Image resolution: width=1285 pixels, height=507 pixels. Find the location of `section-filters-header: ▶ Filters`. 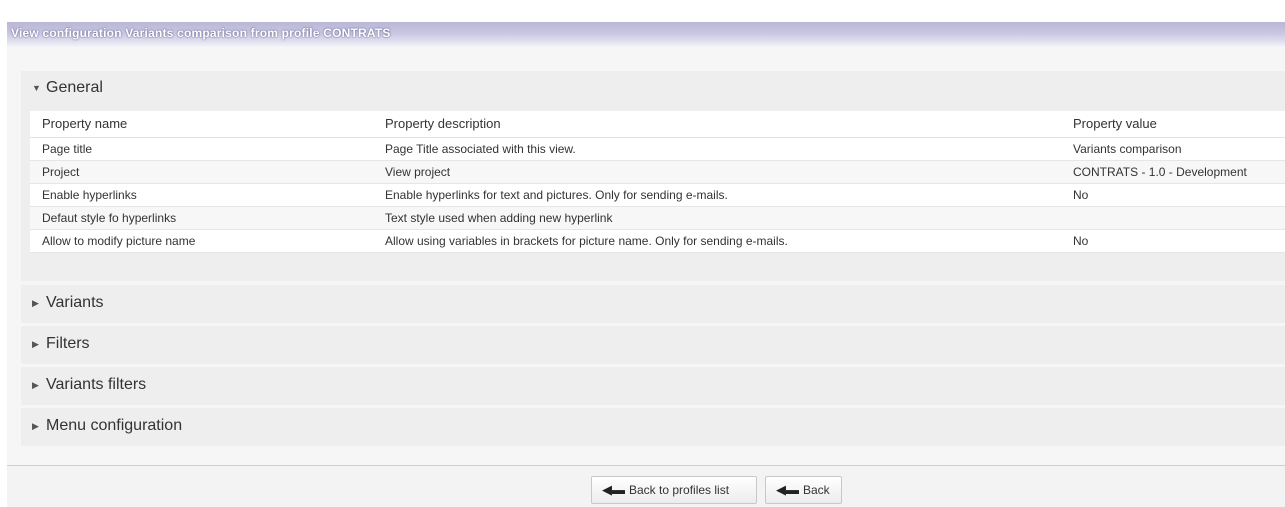

section-filters-header: ▶ Filters is located at coordinates (653, 344).